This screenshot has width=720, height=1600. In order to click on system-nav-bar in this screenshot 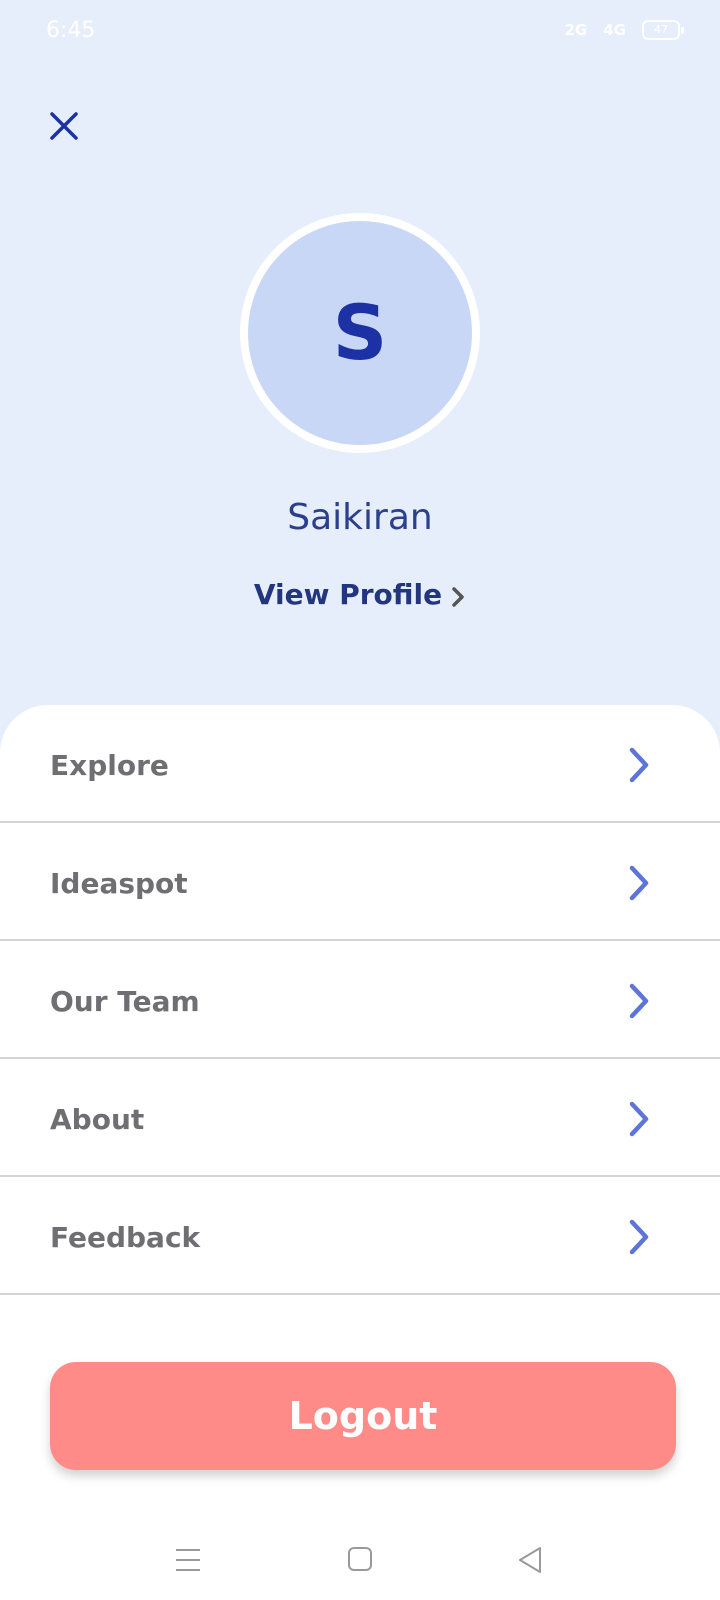, I will do `click(360, 1560)`.